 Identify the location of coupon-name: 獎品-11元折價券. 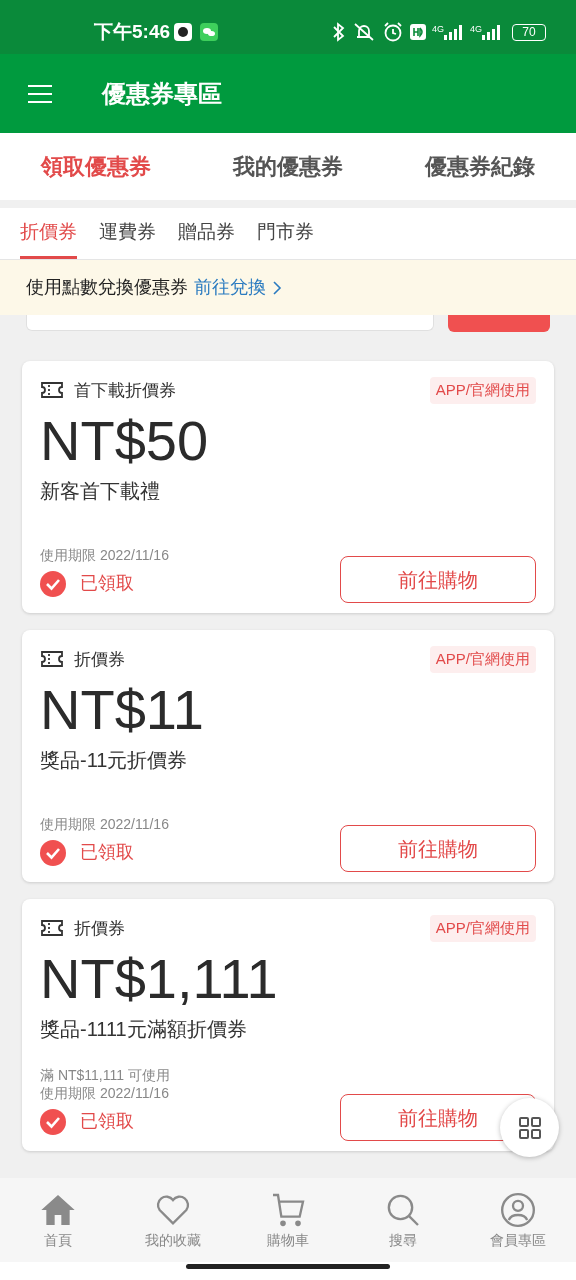
(114, 760).